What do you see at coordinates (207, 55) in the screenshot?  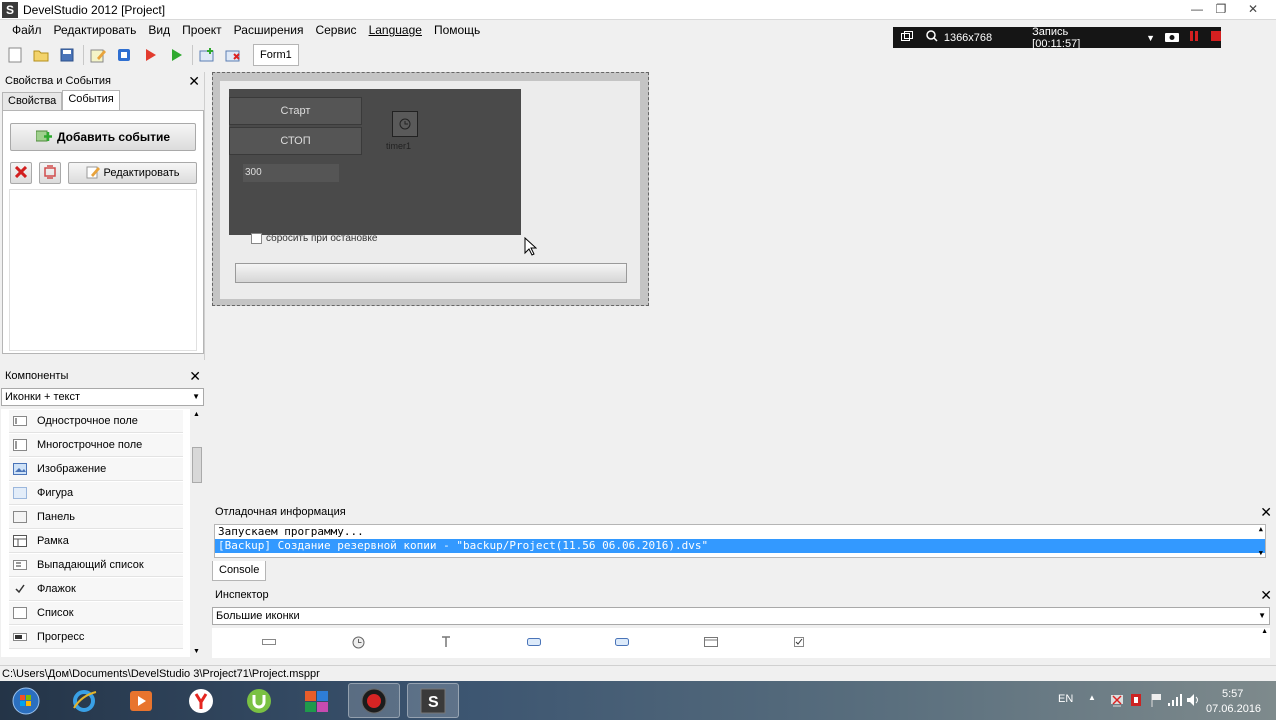 I see `add-form-icon` at bounding box center [207, 55].